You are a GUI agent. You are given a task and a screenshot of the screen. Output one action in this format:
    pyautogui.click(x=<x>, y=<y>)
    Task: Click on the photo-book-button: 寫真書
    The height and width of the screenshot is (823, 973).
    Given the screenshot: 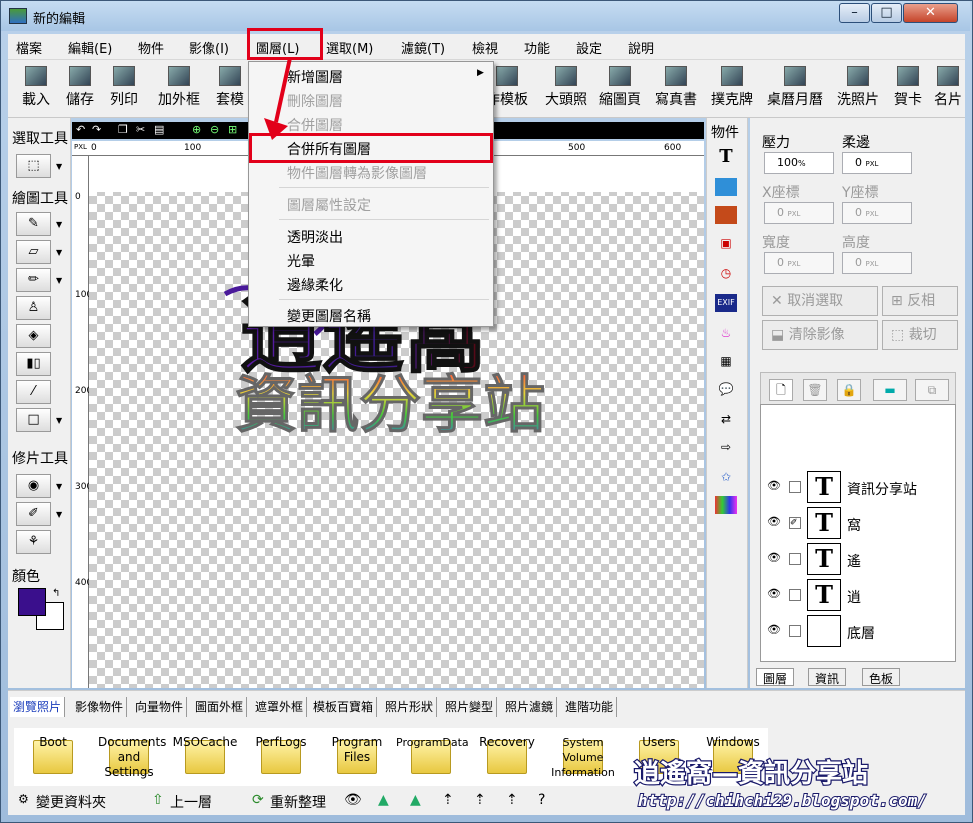 What is the action you would take?
    pyautogui.click(x=676, y=89)
    